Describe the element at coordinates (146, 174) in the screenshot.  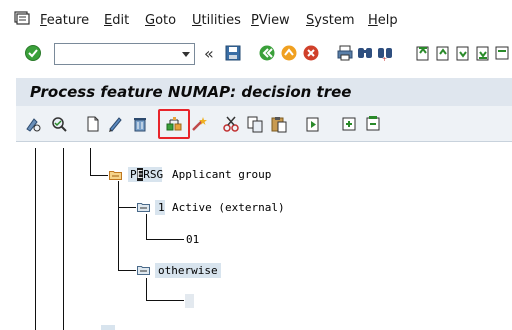
I see `node-persg-key: PERSG` at that location.